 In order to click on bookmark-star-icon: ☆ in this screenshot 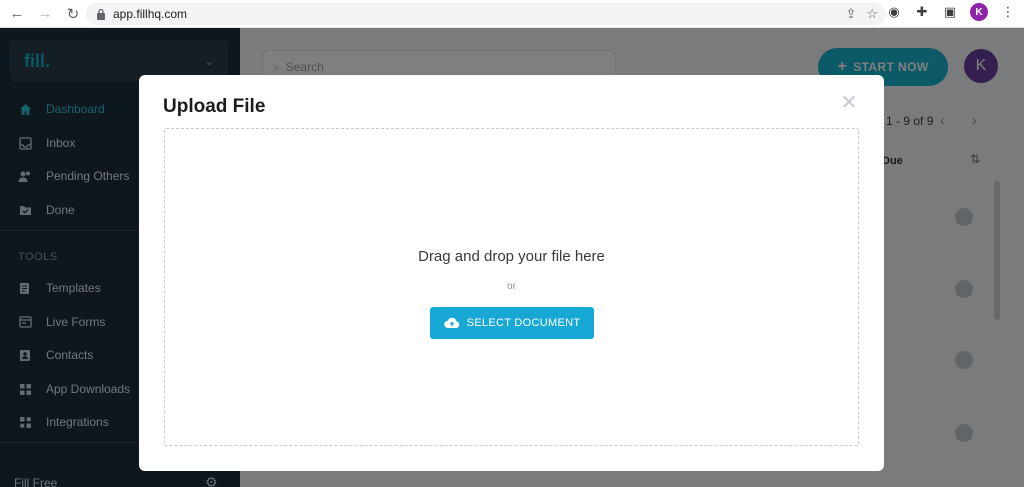, I will do `click(872, 14)`.